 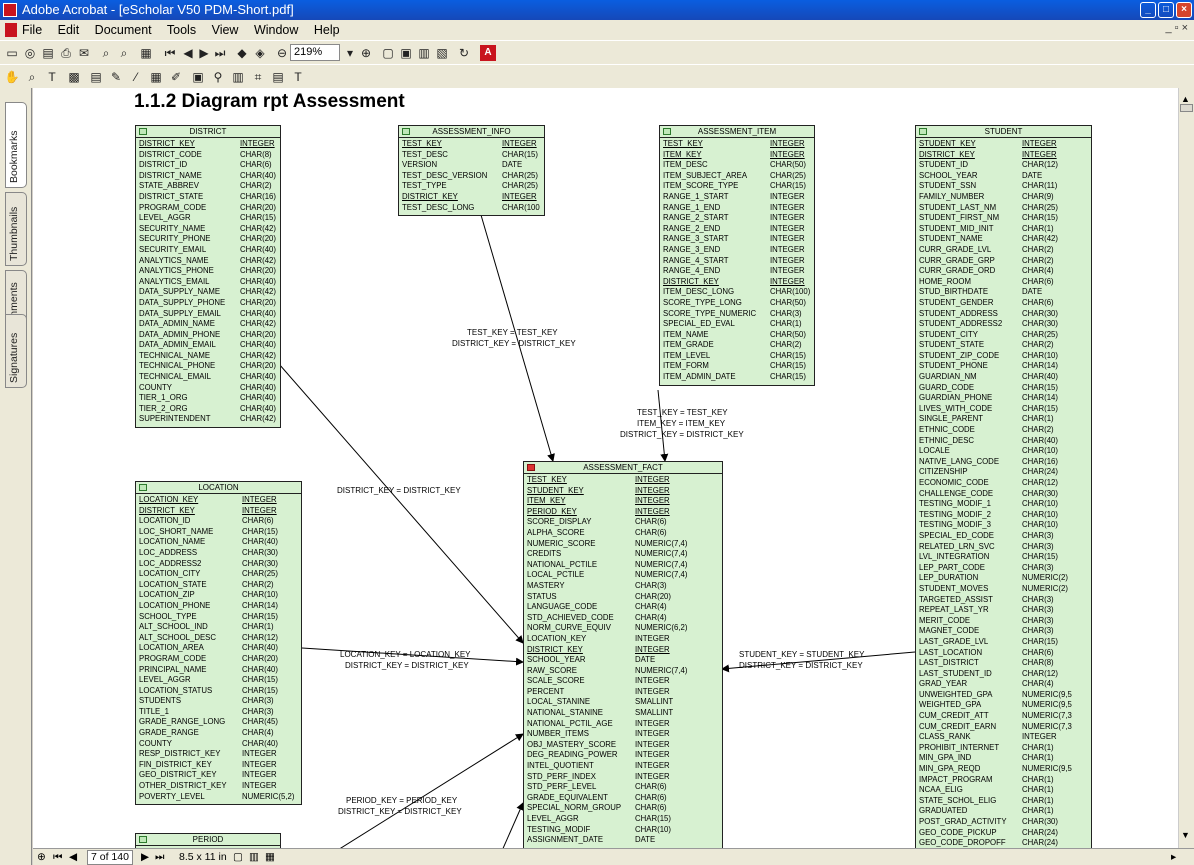 I want to click on join-label: TEST_KEY = TEST_KEY, so click(x=682, y=412).